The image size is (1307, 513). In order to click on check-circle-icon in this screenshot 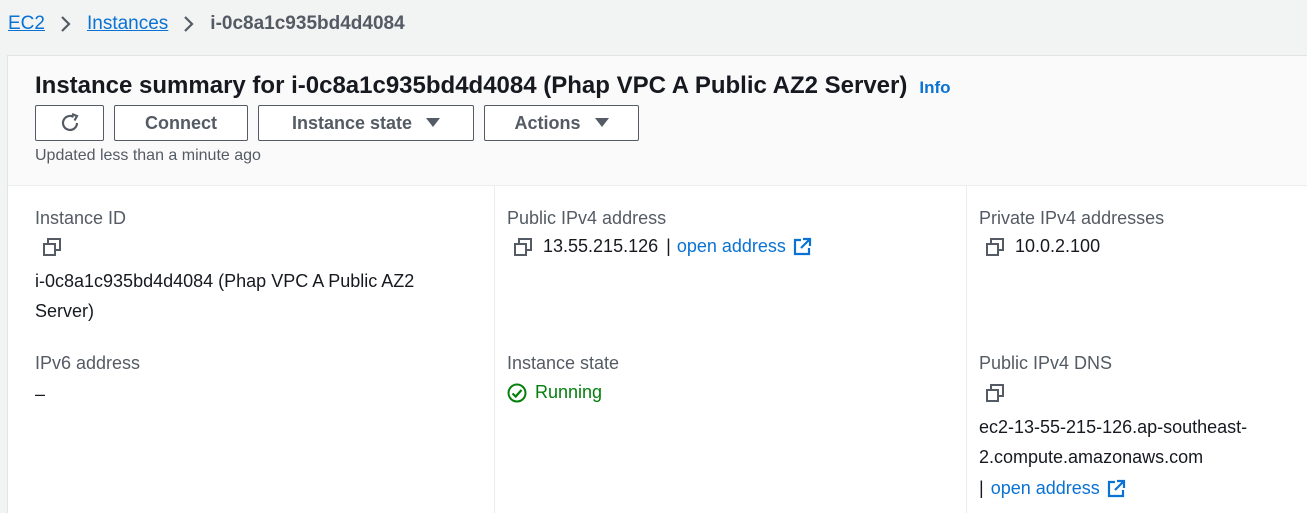, I will do `click(517, 393)`.